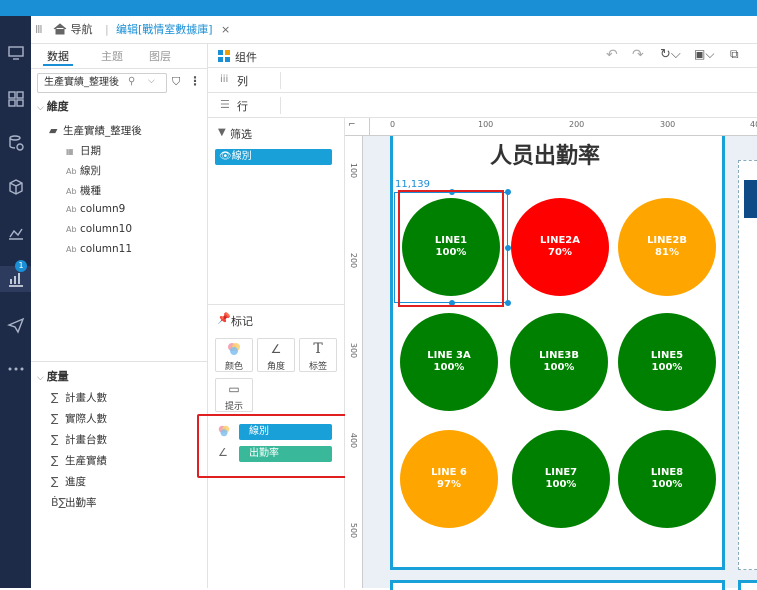 The height and width of the screenshot is (590, 757). What do you see at coordinates (560, 247) in the screenshot?
I see `gauge-circle: LINE2A 70%` at bounding box center [560, 247].